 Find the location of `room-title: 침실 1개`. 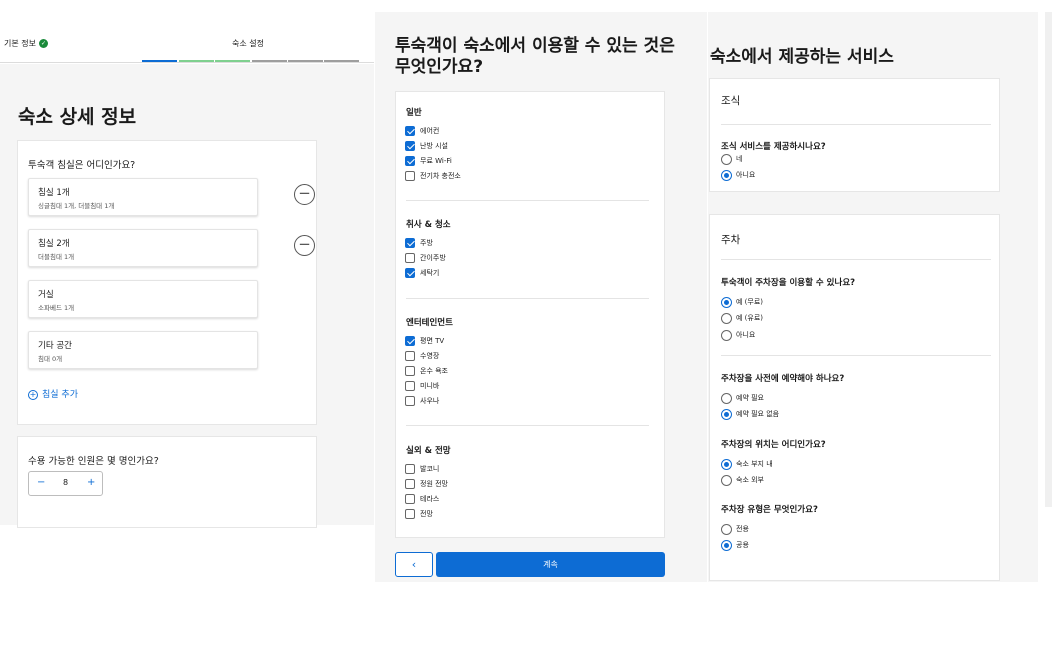

room-title: 침실 1개 is located at coordinates (54, 193).